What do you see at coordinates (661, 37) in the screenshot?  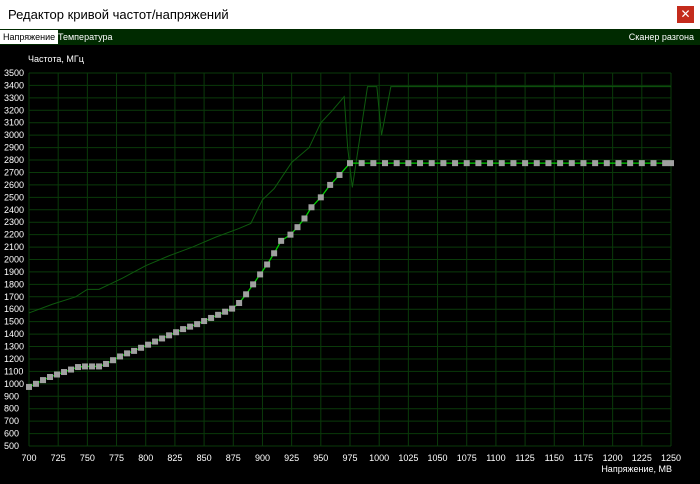 I see `scanner-button: Сканер разгона` at bounding box center [661, 37].